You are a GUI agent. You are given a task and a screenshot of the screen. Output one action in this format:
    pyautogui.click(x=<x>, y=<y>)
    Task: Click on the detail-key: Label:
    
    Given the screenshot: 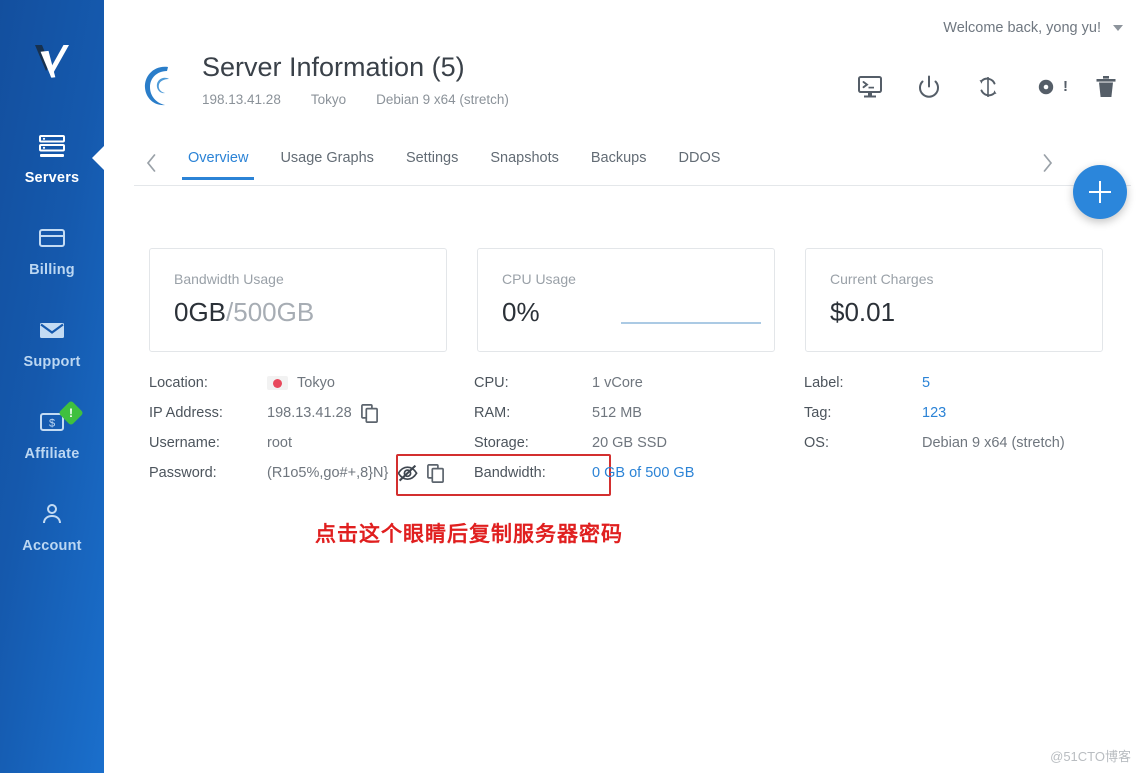 What is the action you would take?
    pyautogui.click(x=824, y=383)
    